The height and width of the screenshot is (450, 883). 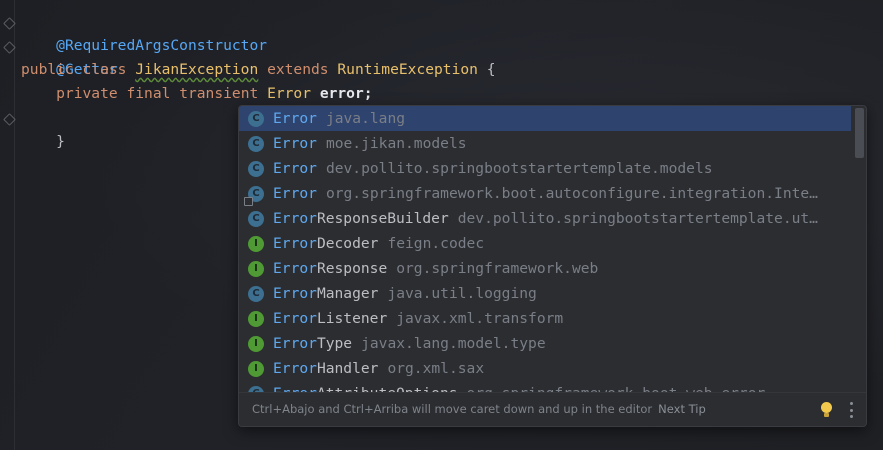 I want to click on code-line-1: @RequiredArgsConstructor, so click(x=144, y=32).